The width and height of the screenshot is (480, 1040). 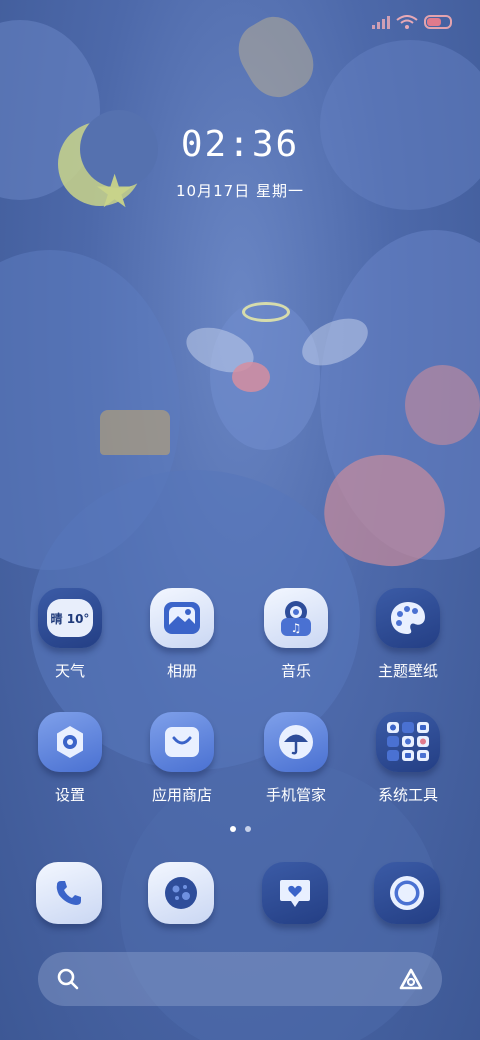 What do you see at coordinates (407, 22) in the screenshot?
I see `wifi-icon` at bounding box center [407, 22].